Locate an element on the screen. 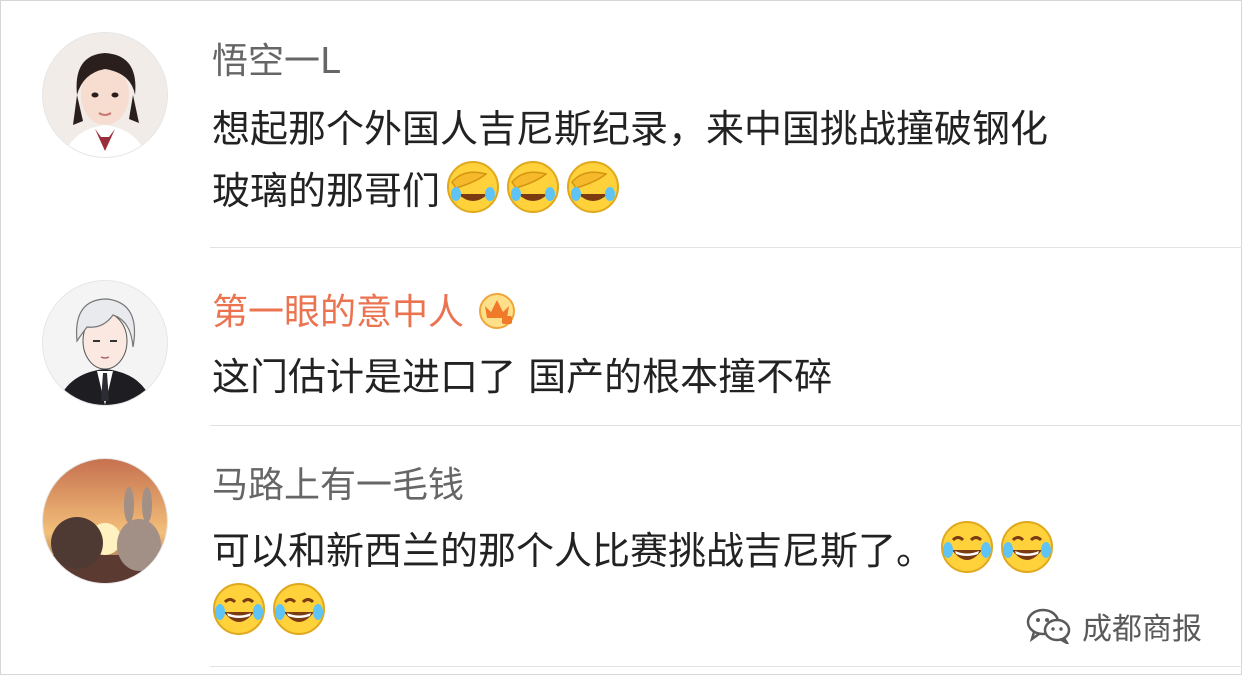  username: 悟空一L is located at coordinates (276, 62).